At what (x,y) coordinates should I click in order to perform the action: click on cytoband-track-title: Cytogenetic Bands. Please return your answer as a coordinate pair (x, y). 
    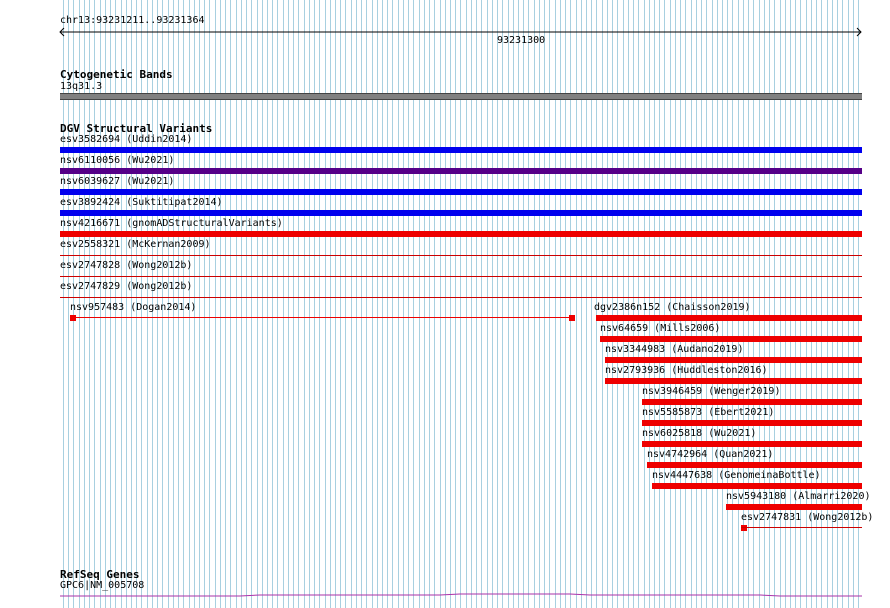
    Looking at the image, I should click on (116, 74).